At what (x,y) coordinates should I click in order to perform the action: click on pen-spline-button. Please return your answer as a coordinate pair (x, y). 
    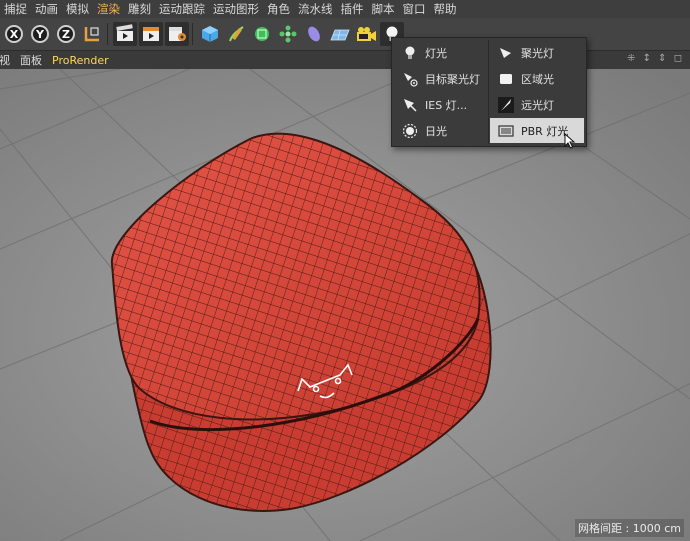
    Looking at the image, I should click on (236, 34).